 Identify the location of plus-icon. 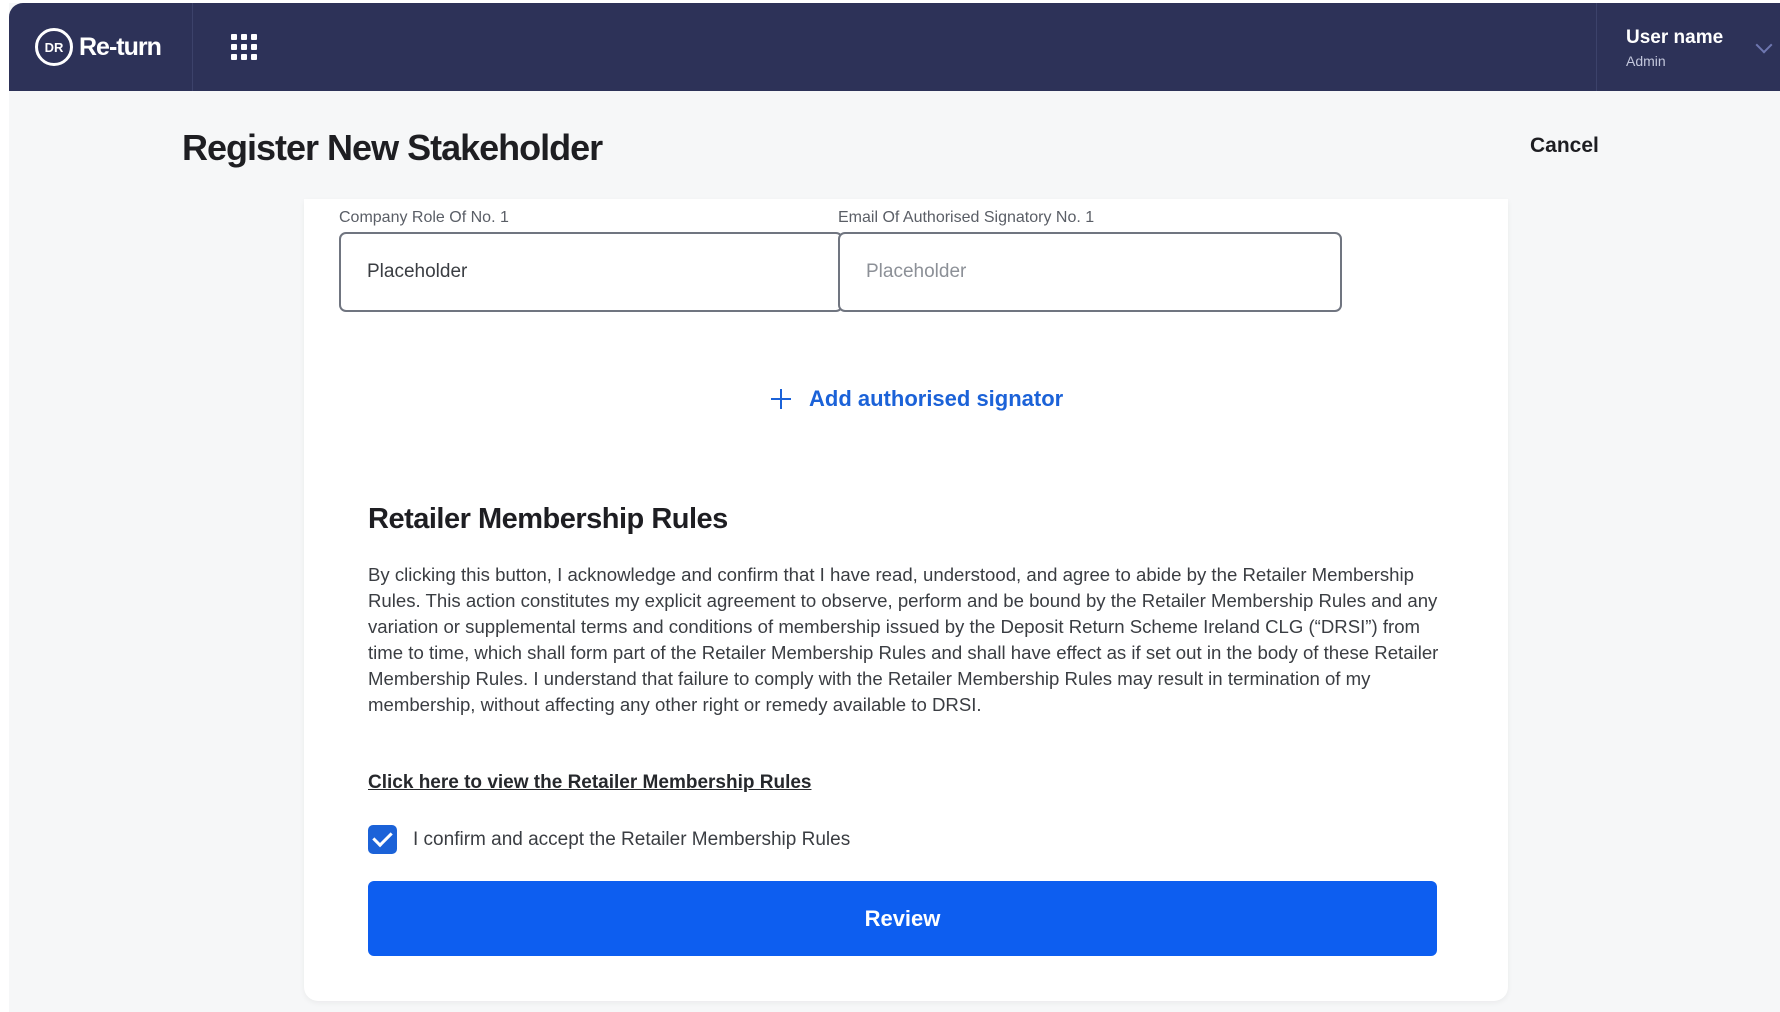
(781, 399).